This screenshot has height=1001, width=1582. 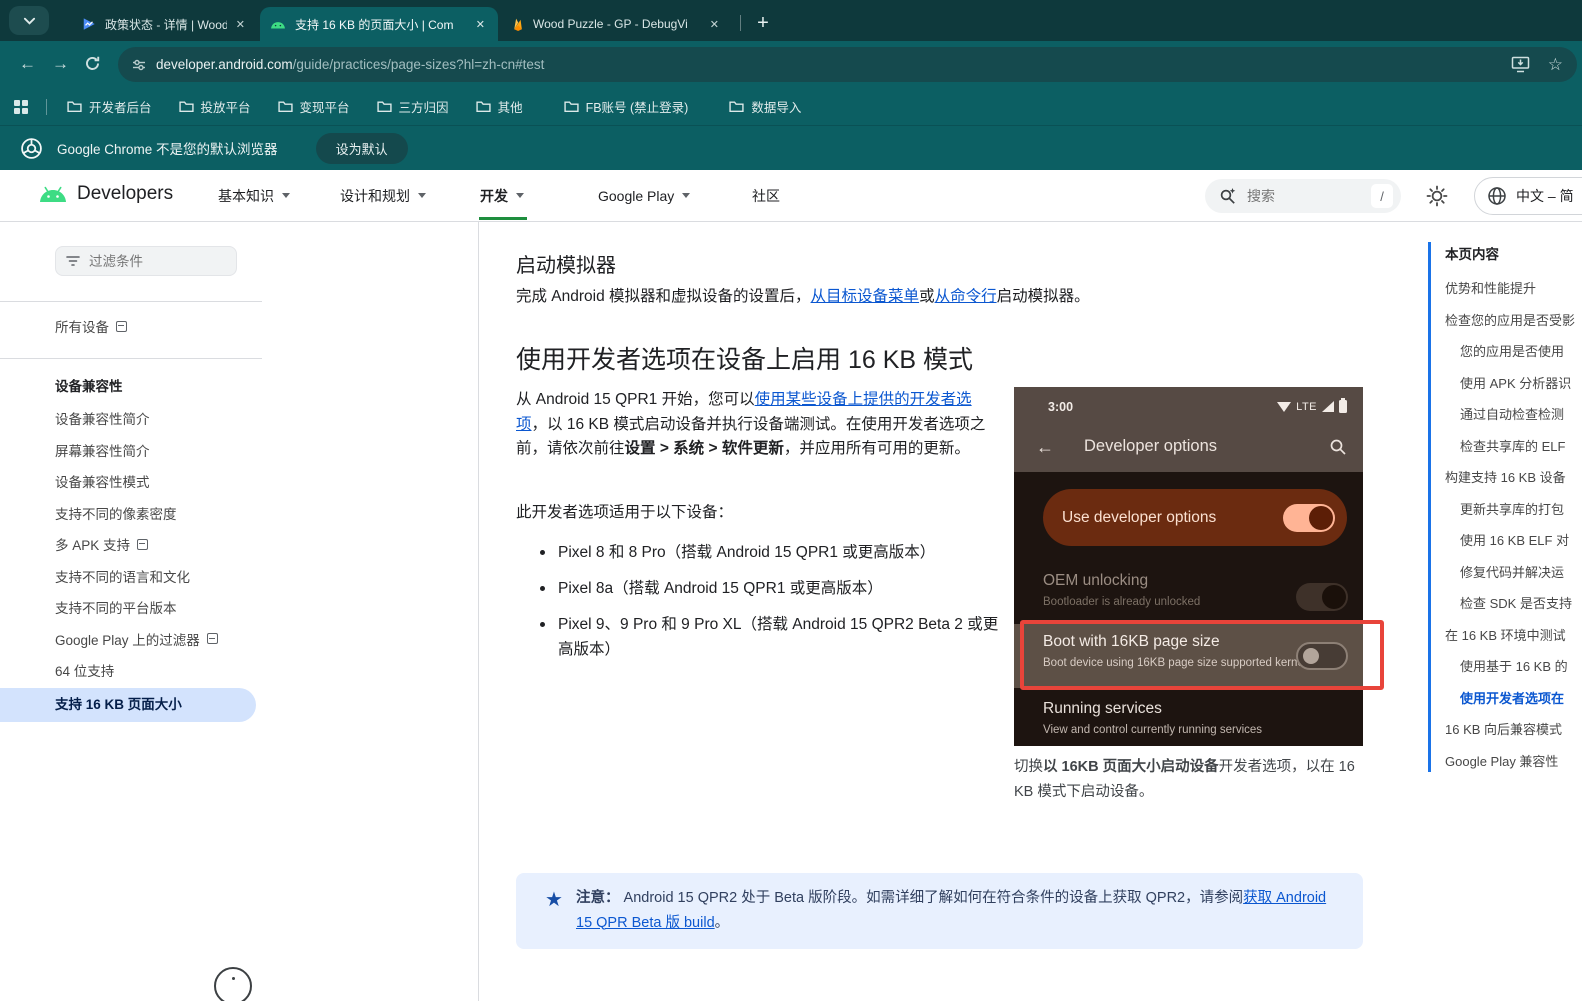 I want to click on link-command-line: 从命令行, so click(x=966, y=296).